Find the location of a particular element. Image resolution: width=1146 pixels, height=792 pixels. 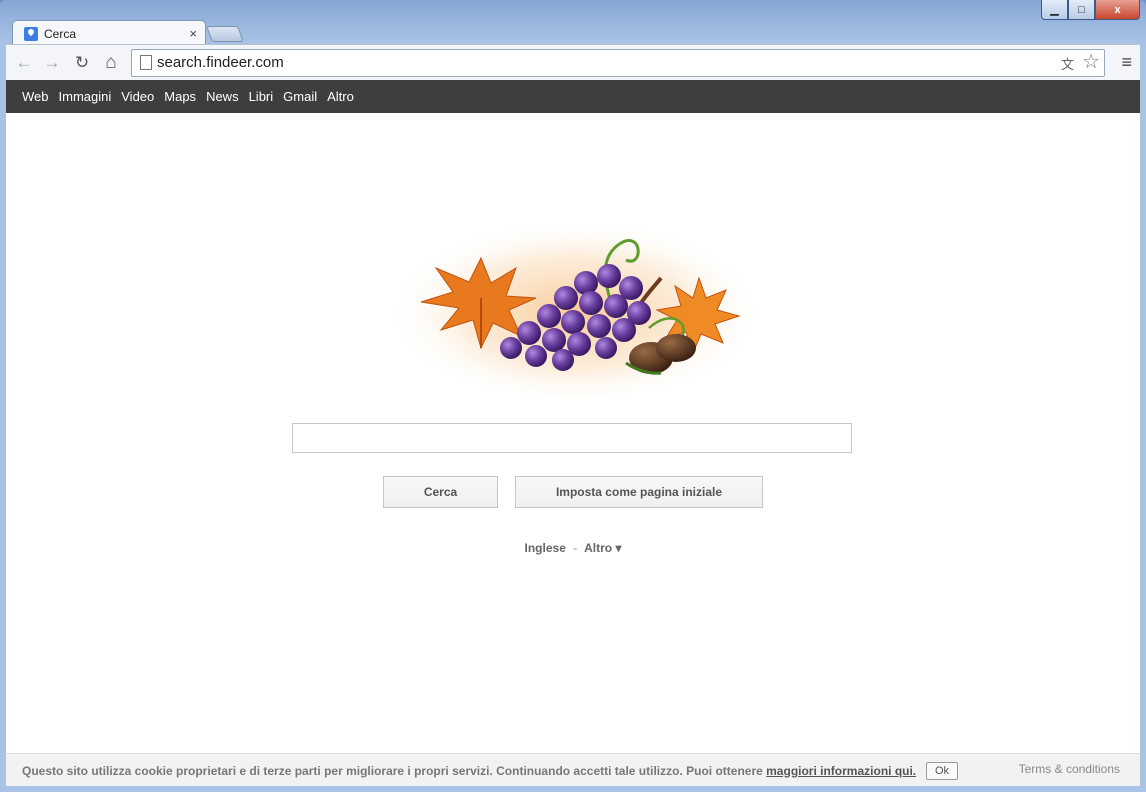

star-icon: ☆ is located at coordinates (1091, 62).